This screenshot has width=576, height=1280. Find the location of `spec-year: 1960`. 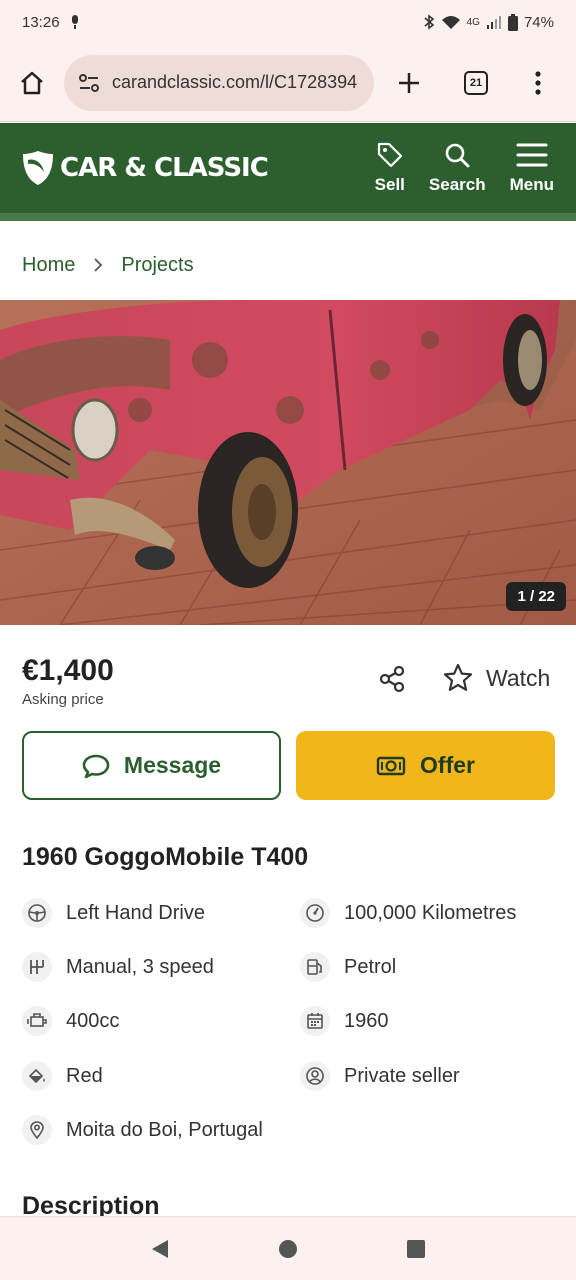

spec-year: 1960 is located at coordinates (344, 1021).